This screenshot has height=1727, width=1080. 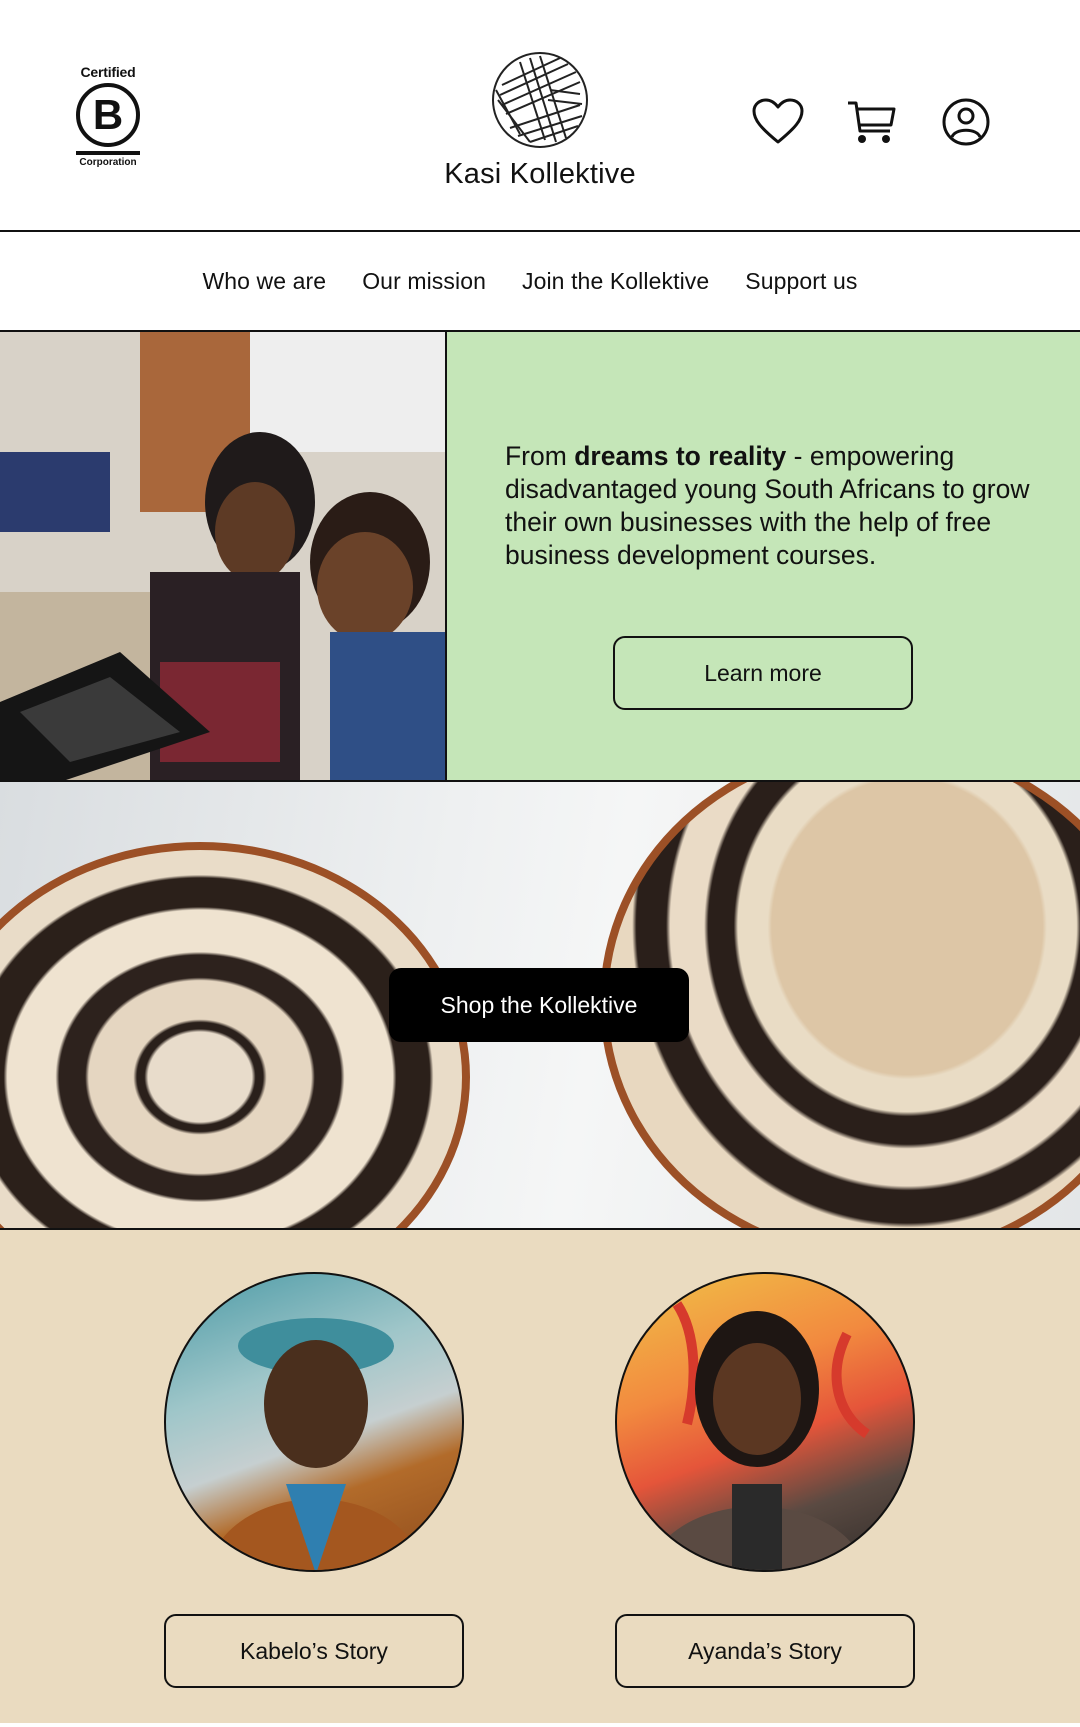 I want to click on certified-b-corporation-logo: Certified B Corporation, so click(x=108, y=116).